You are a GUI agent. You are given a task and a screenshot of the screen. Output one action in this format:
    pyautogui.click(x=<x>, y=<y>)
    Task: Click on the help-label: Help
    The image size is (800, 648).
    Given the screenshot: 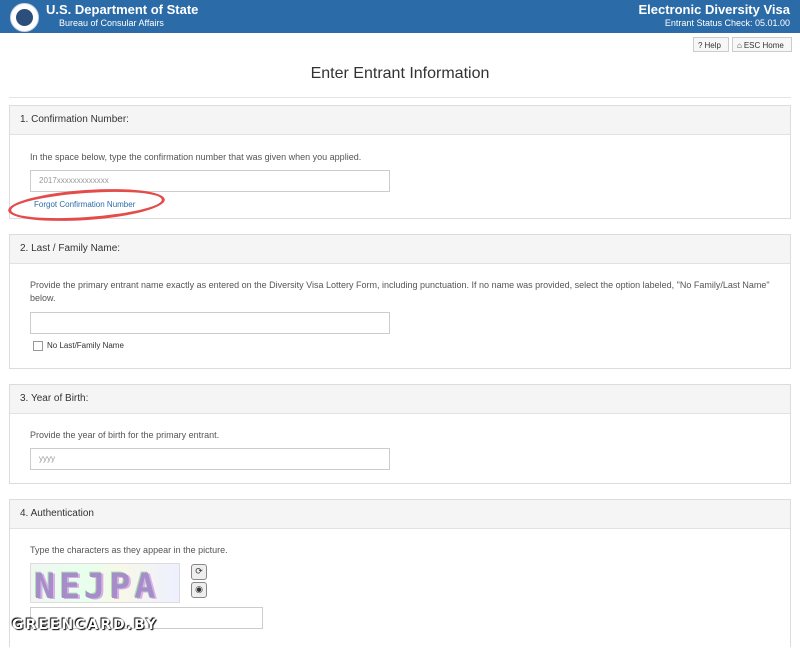 What is the action you would take?
    pyautogui.click(x=712, y=45)
    